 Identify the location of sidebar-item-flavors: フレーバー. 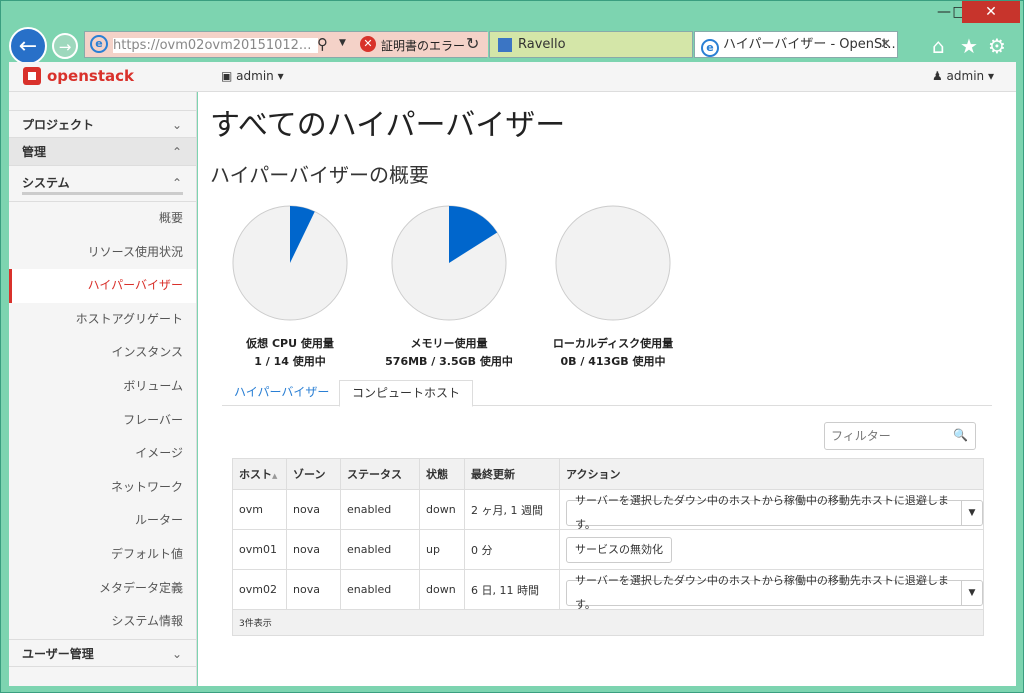
(102, 421).